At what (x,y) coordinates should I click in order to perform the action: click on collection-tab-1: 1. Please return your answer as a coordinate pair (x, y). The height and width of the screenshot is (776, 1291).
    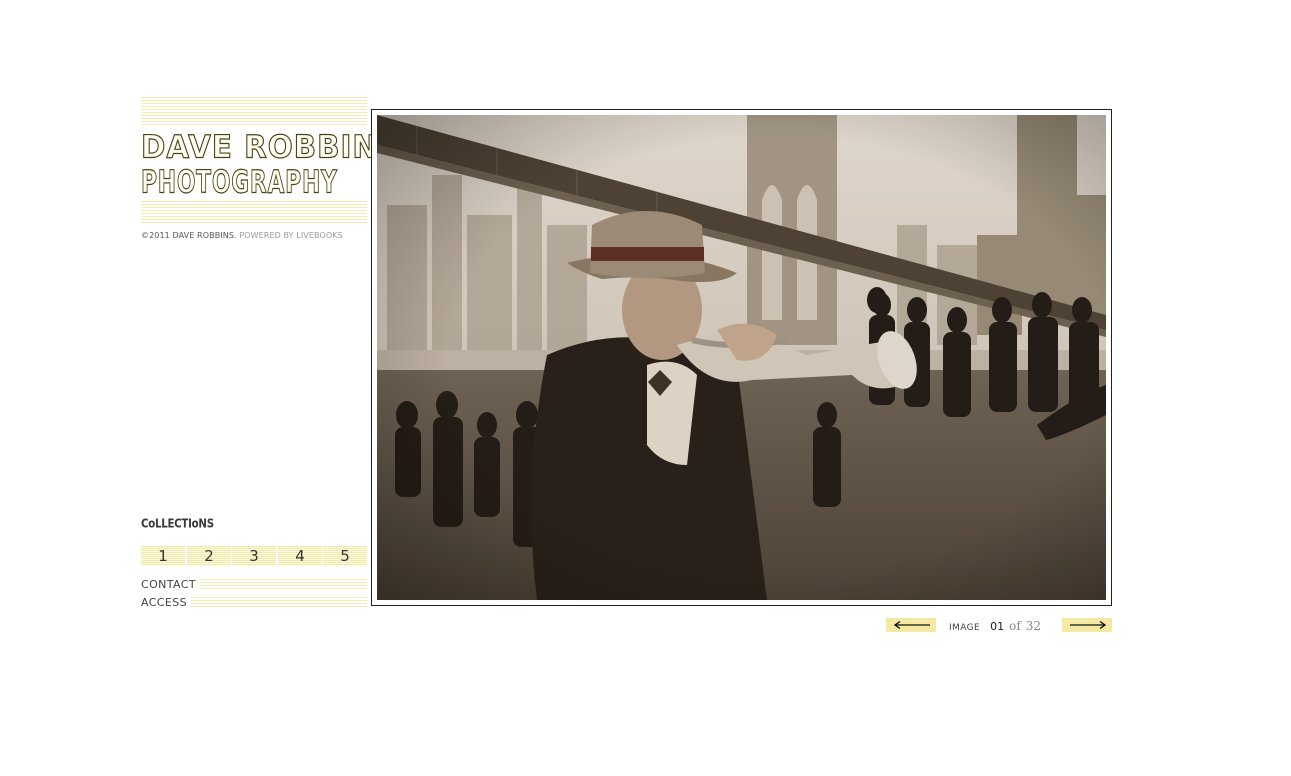
    Looking at the image, I should click on (163, 556).